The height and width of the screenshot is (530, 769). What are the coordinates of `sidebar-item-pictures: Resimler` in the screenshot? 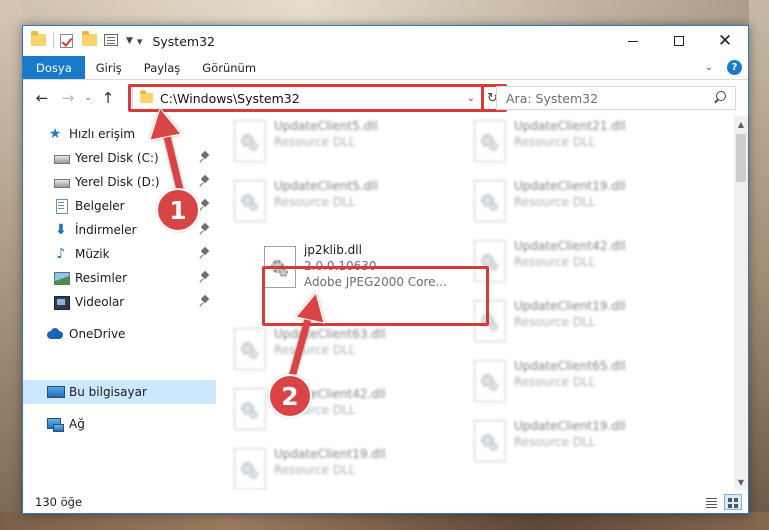 It's located at (119, 278).